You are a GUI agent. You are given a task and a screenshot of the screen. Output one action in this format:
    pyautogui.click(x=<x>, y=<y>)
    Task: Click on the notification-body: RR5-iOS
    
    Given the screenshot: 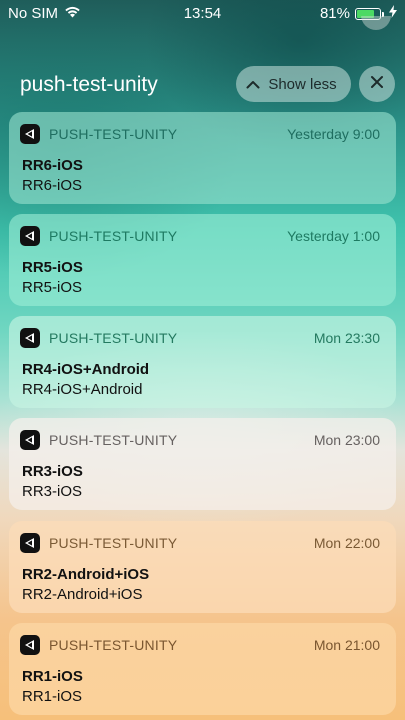 What is the action you would take?
    pyautogui.click(x=52, y=287)
    